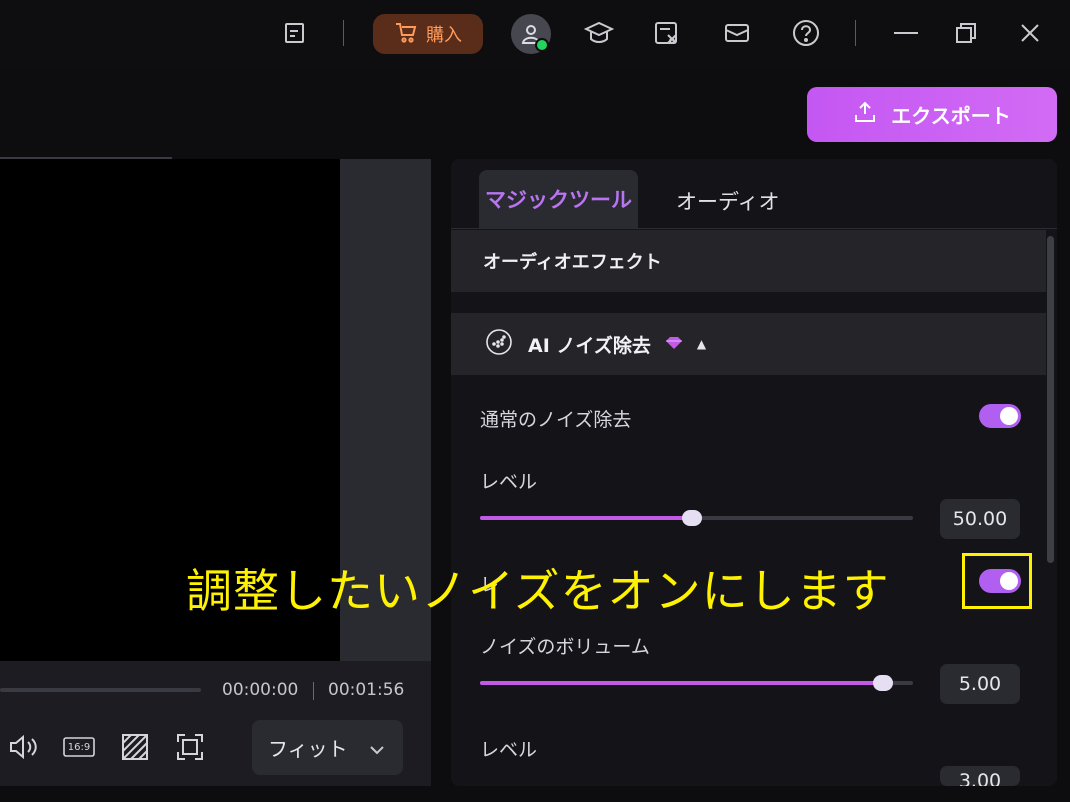 This screenshot has width=1070, height=802. I want to click on tab-magic-tools: マジックツール, so click(558, 199).